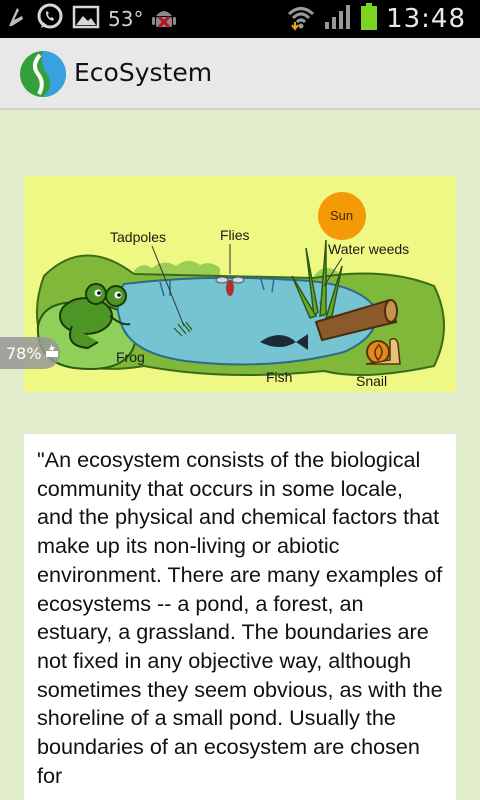 The height and width of the screenshot is (800, 480). Describe the element at coordinates (126, 19) in the screenshot. I see `temperature-text: 53°` at that location.